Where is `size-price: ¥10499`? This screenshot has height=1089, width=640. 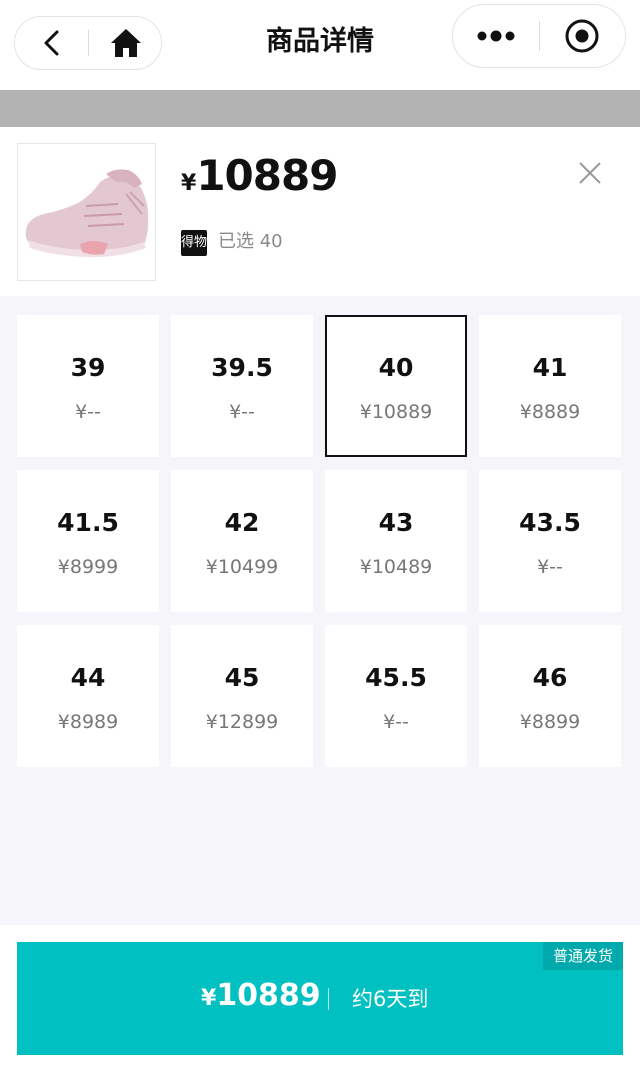 size-price: ¥10499 is located at coordinates (242, 567).